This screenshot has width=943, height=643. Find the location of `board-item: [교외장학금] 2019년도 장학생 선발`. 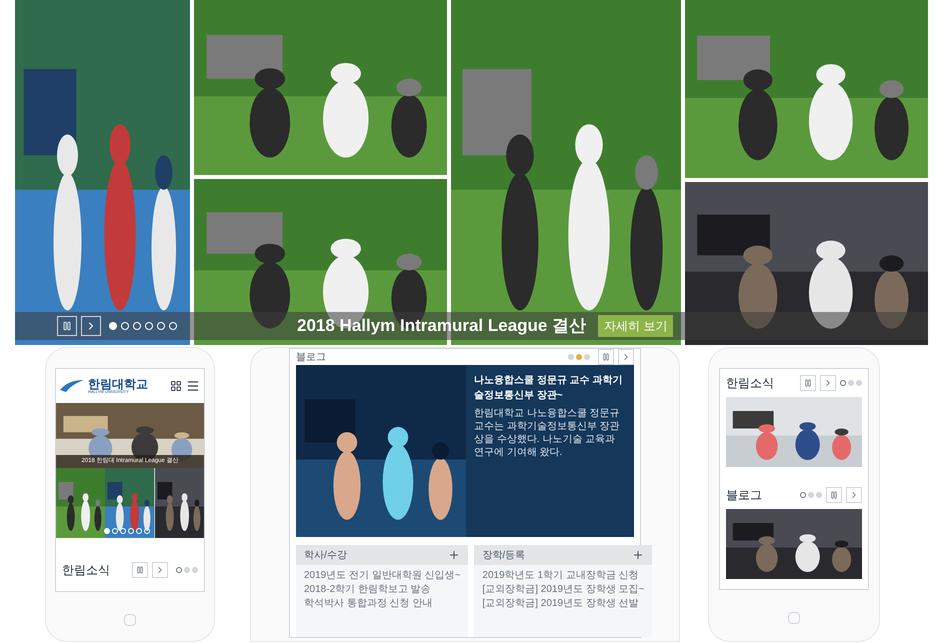

board-item: [교외장학금] 2019년도 장학생 선발 is located at coordinates (563, 604).